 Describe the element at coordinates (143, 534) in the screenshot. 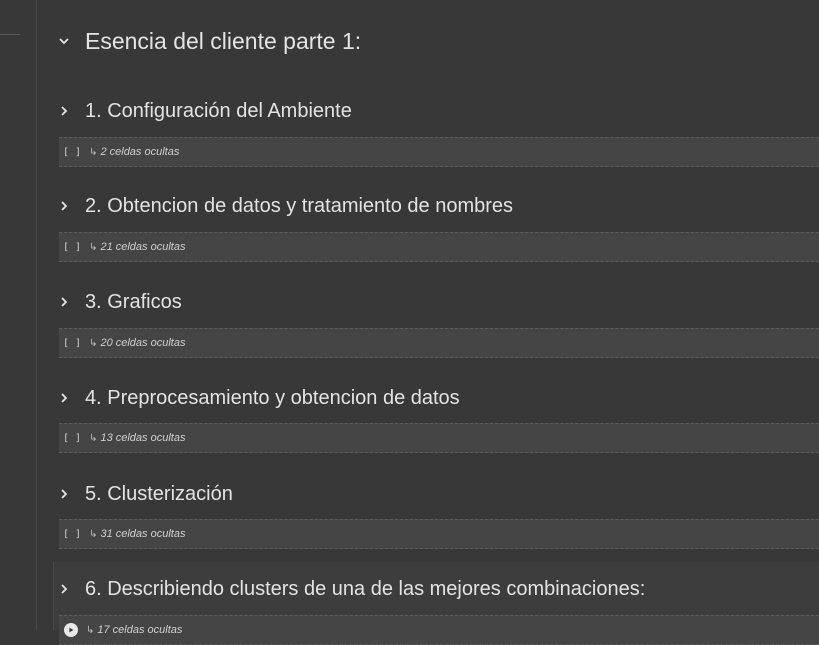

I see `hidden-cells-count: 31 celdas ocultas` at that location.